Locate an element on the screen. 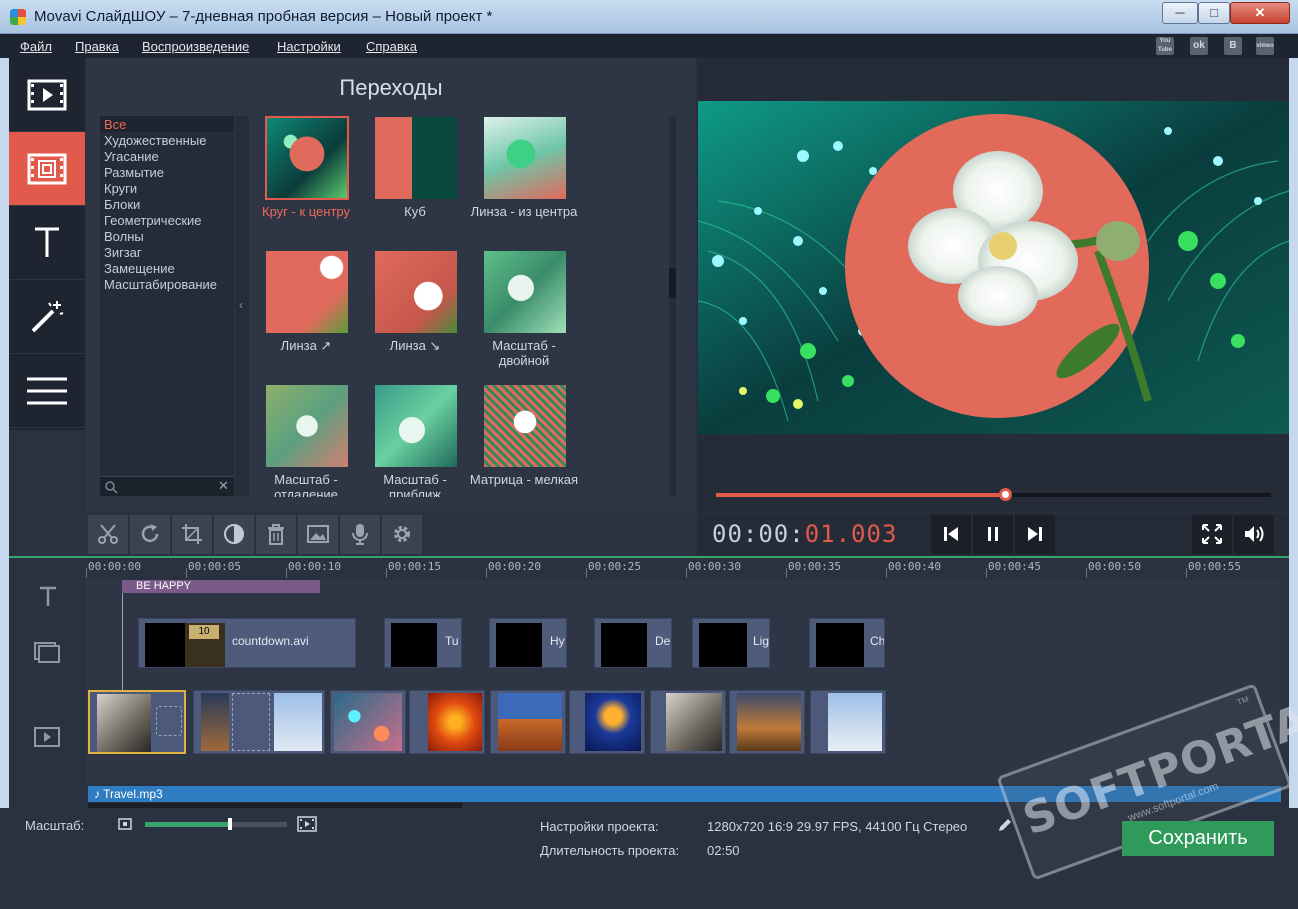 Image resolution: width=1298 pixels, height=909 pixels. odnoklassniki-icon: ok is located at coordinates (1199, 46).